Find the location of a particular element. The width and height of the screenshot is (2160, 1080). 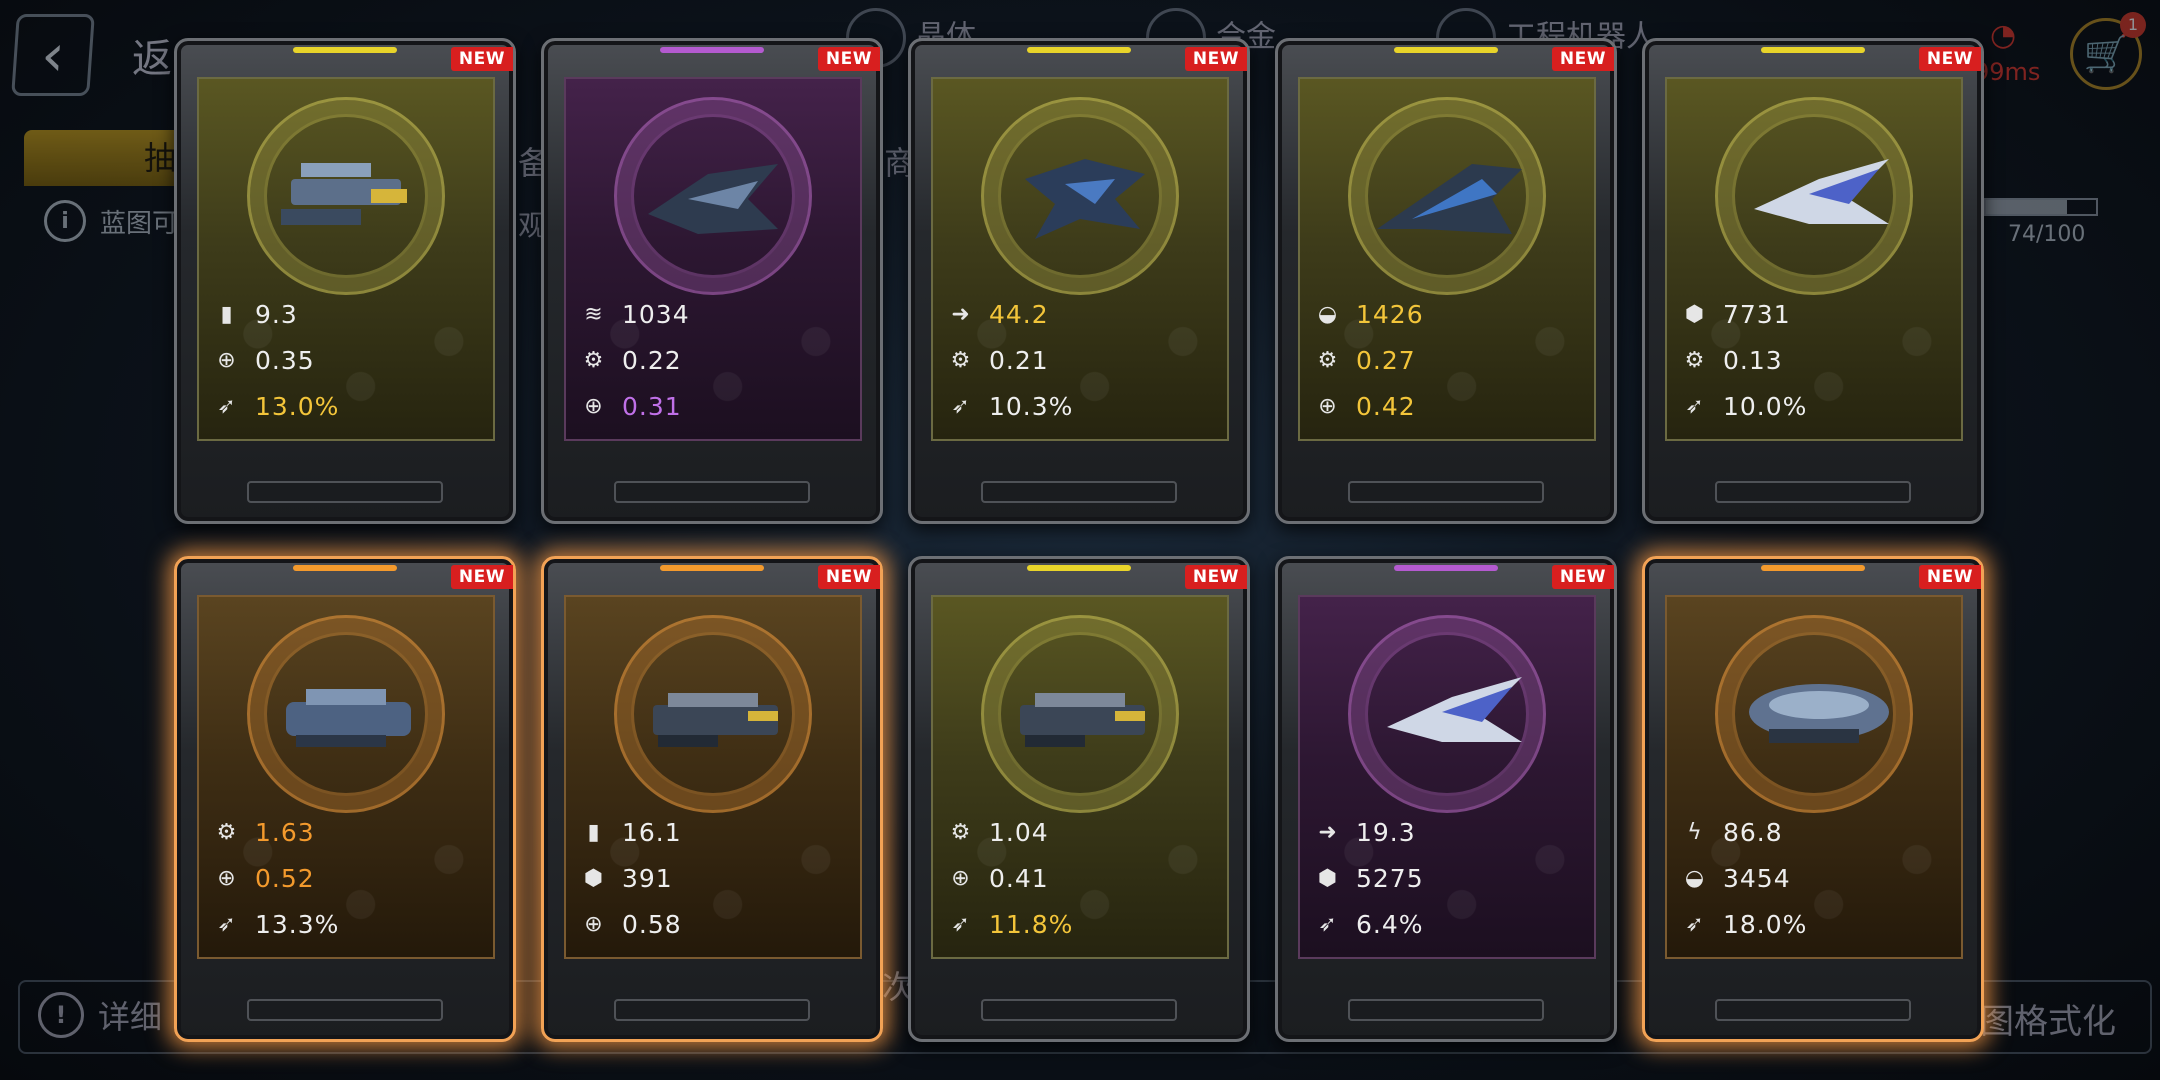

stat-value: 0.13 is located at coordinates (1753, 360).